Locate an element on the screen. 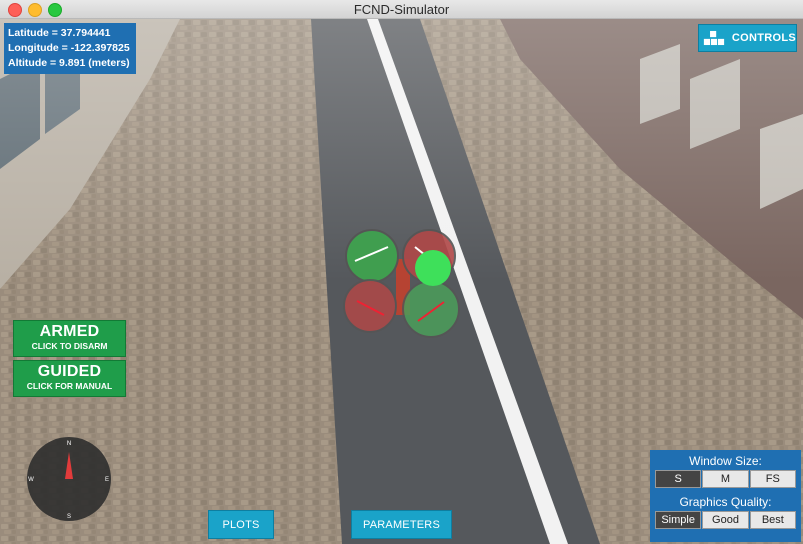  armed-title: ARMED is located at coordinates (69, 331).